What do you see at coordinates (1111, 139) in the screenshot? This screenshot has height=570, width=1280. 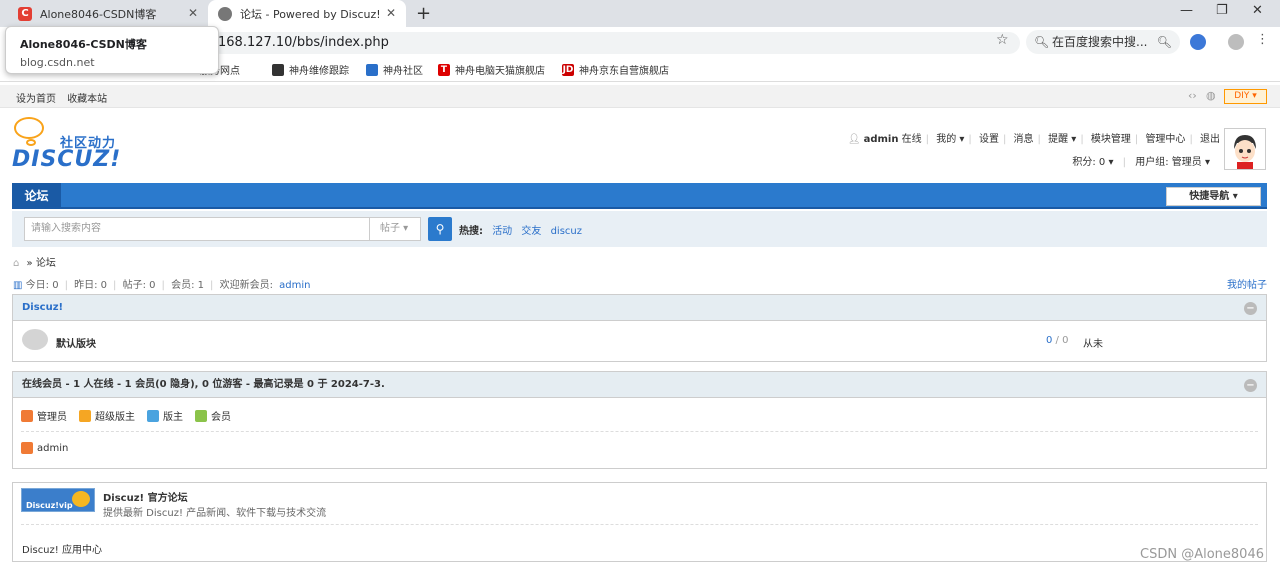 I see `module-link: 模块管理` at bounding box center [1111, 139].